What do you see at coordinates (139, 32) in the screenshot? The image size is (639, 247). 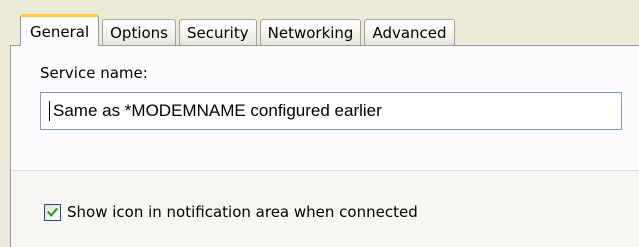 I see `tab-options: Options` at bounding box center [139, 32].